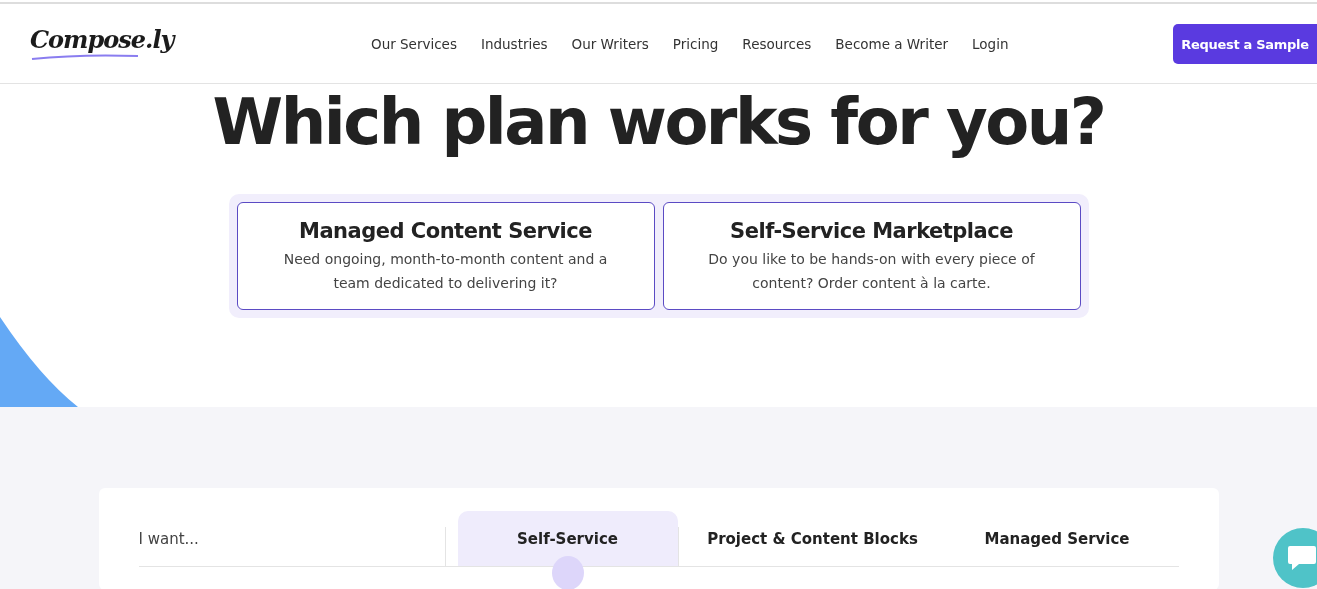 The height and width of the screenshot is (589, 1317). I want to click on chat-icon, so click(1302, 558).